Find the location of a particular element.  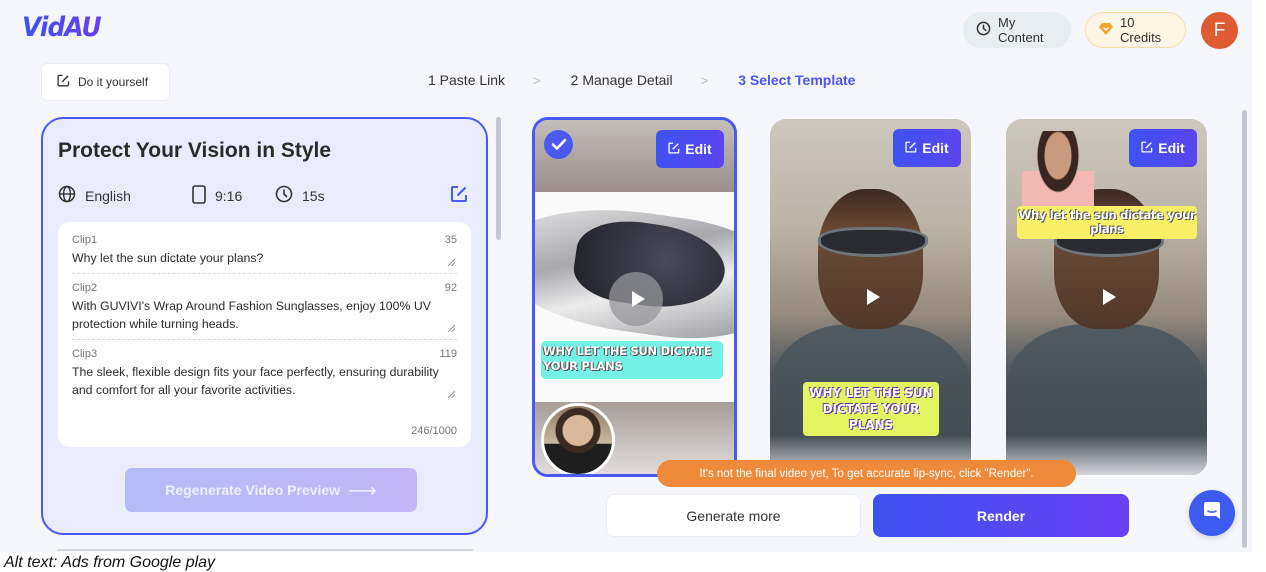

ratio-info: 9:16 is located at coordinates (217, 196).